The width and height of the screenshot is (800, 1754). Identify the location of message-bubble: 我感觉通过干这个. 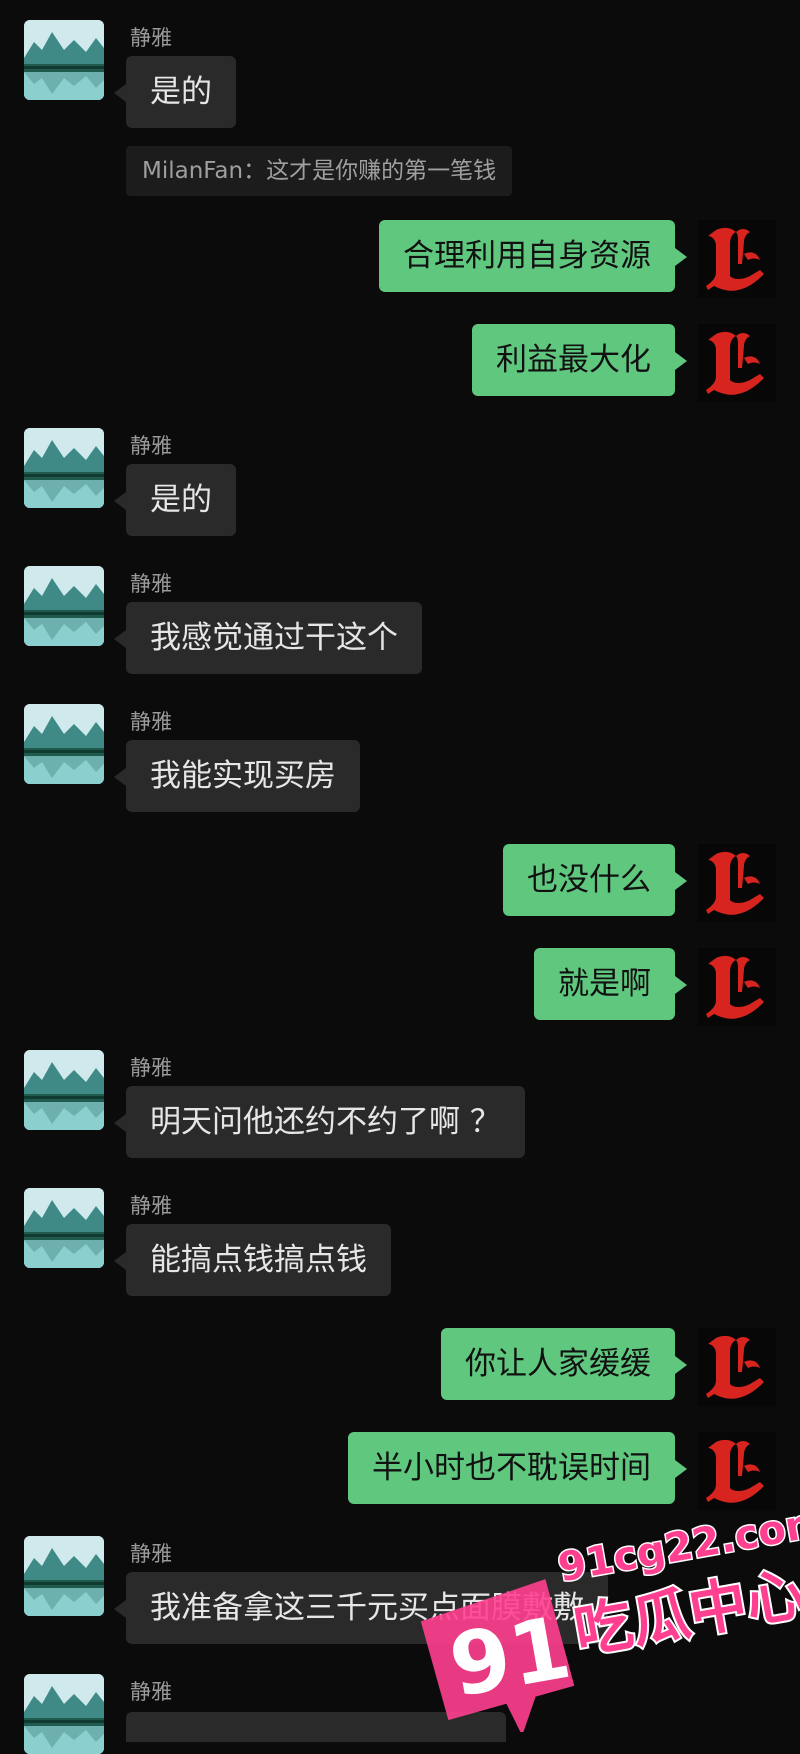
(268, 638).